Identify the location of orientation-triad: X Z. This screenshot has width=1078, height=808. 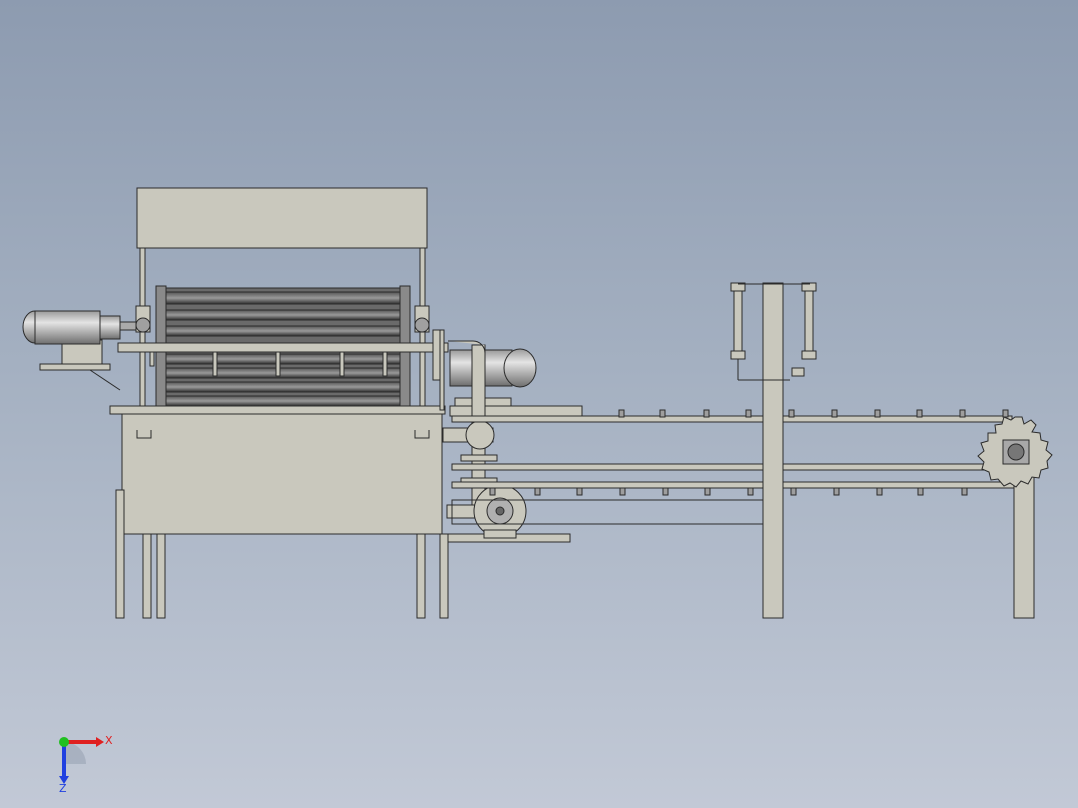
(86, 764).